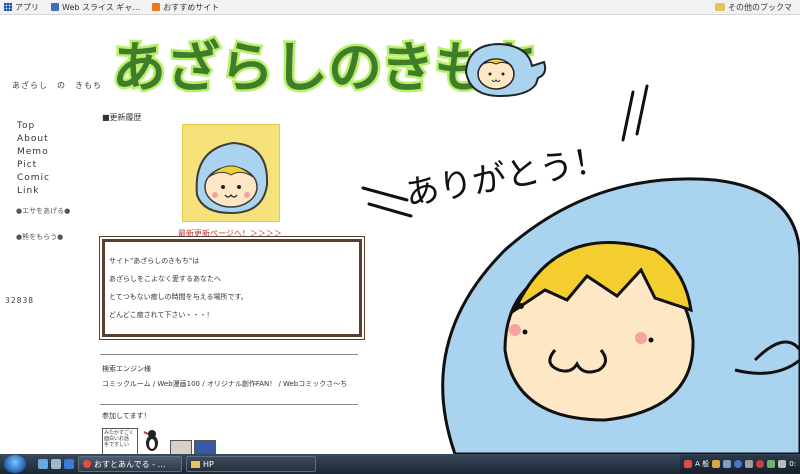 The width and height of the screenshot is (800, 474). Describe the element at coordinates (33, 191) in the screenshot. I see `nav-item-link: Link` at that location.